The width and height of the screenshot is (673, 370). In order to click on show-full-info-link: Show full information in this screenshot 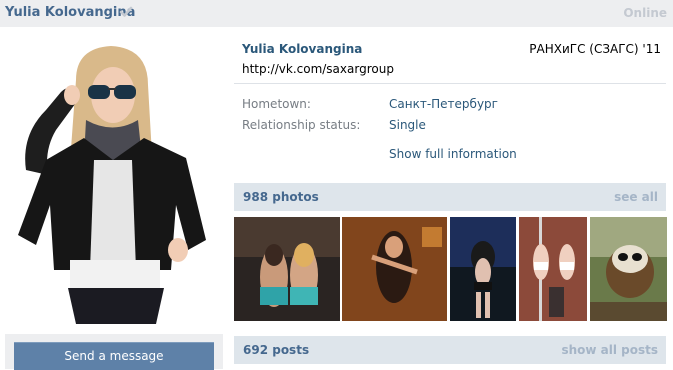, I will do `click(453, 154)`.